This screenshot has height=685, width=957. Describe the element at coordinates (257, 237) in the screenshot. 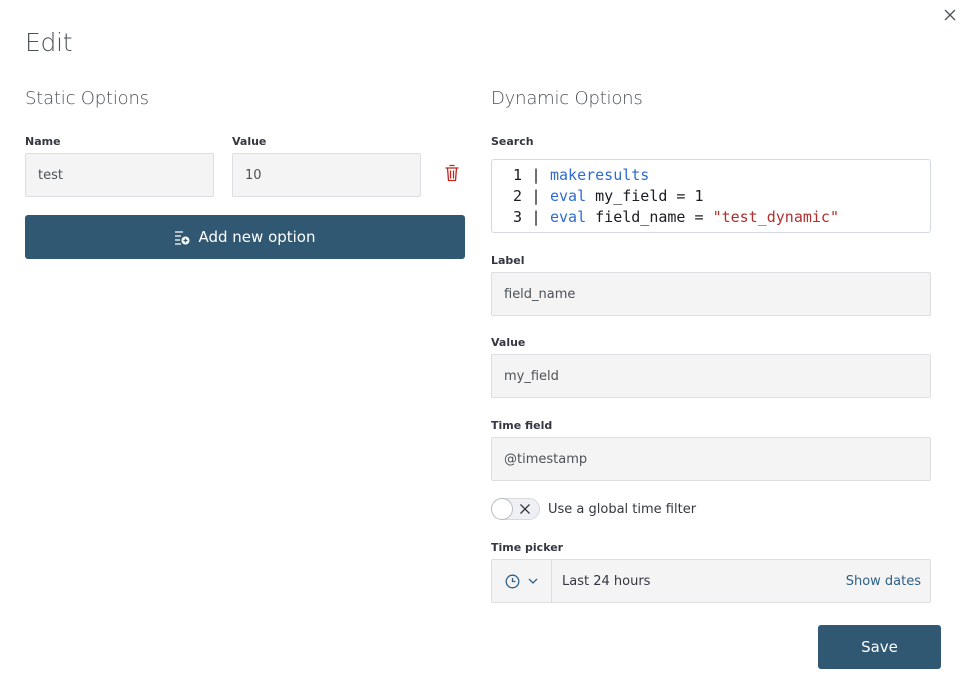

I see `add-new-option-label: Add new option` at that location.